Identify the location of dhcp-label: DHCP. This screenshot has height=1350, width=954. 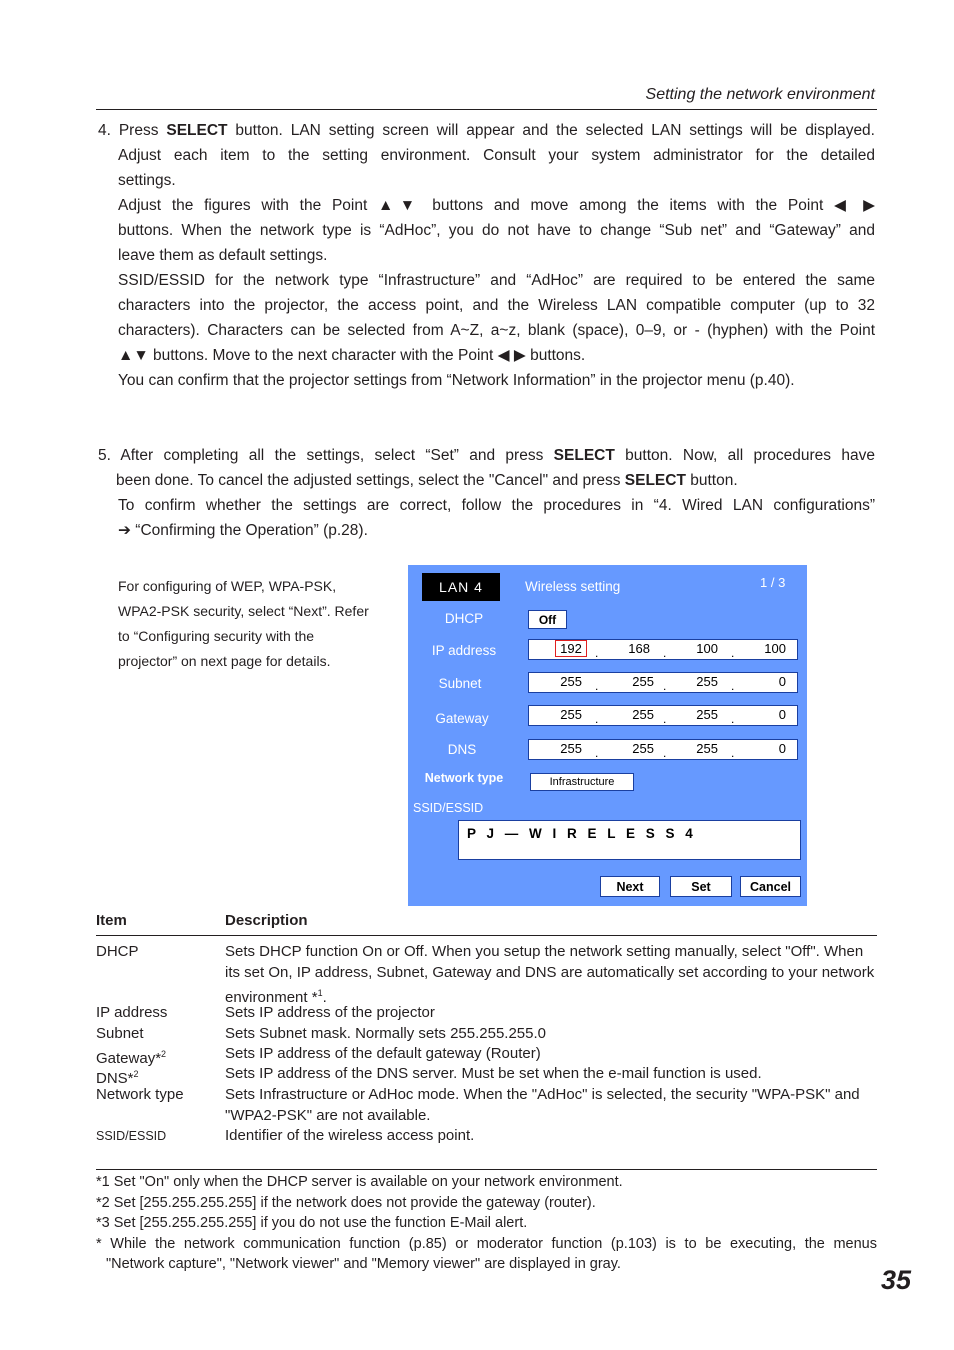
(464, 618).